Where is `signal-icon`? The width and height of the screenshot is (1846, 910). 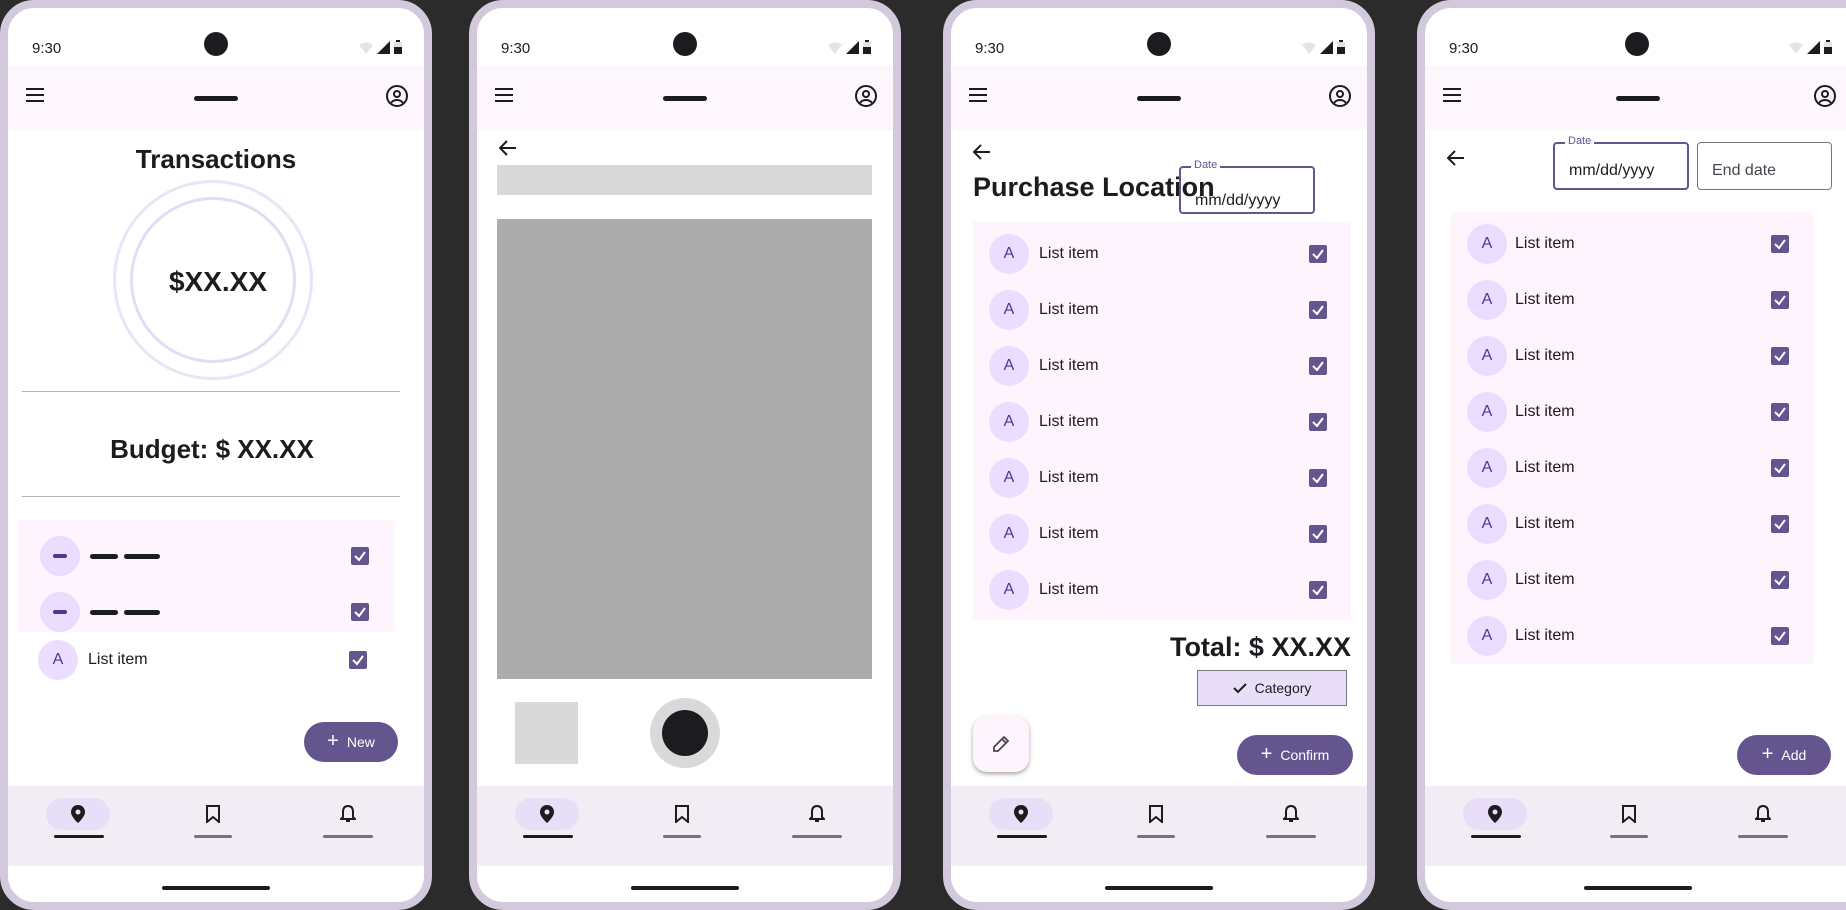
signal-icon is located at coordinates (383, 47).